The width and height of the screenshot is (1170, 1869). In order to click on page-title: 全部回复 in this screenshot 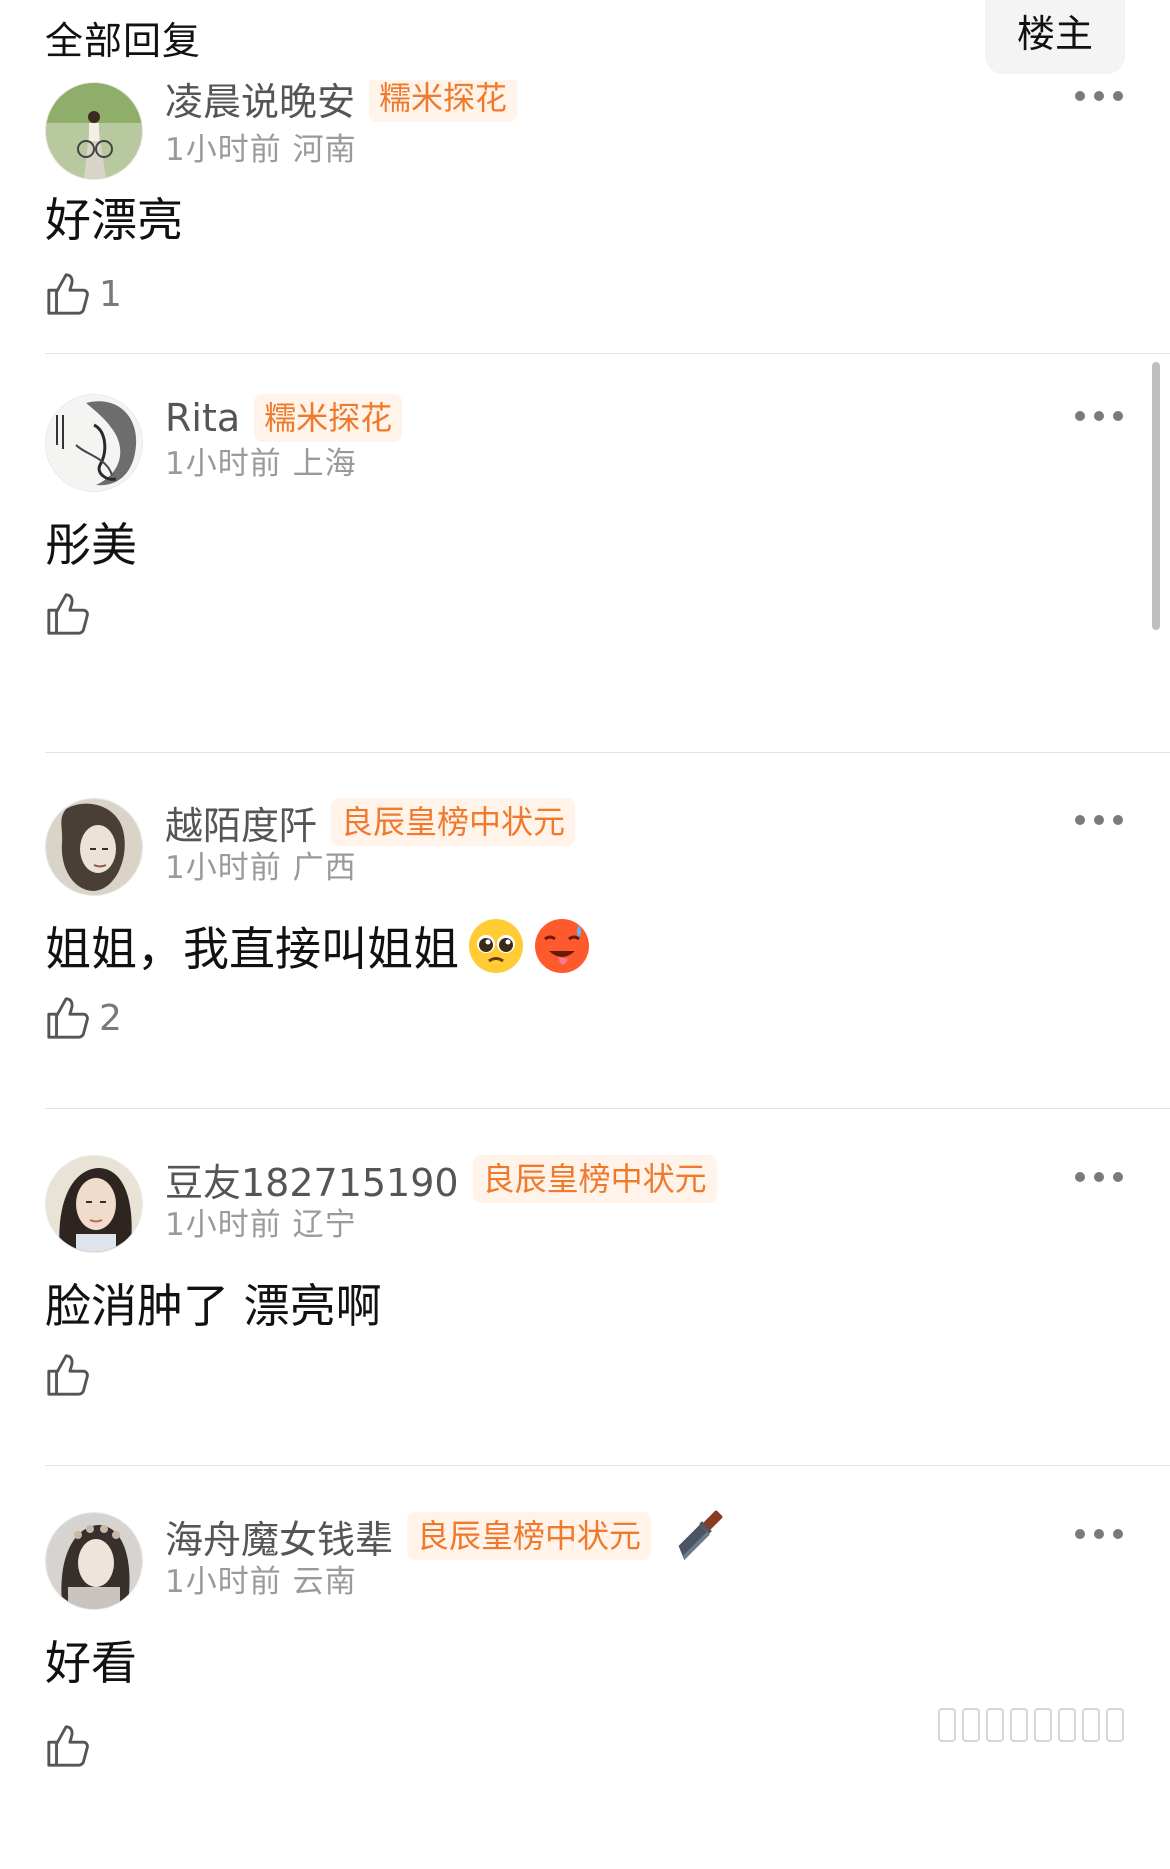, I will do `click(123, 41)`.